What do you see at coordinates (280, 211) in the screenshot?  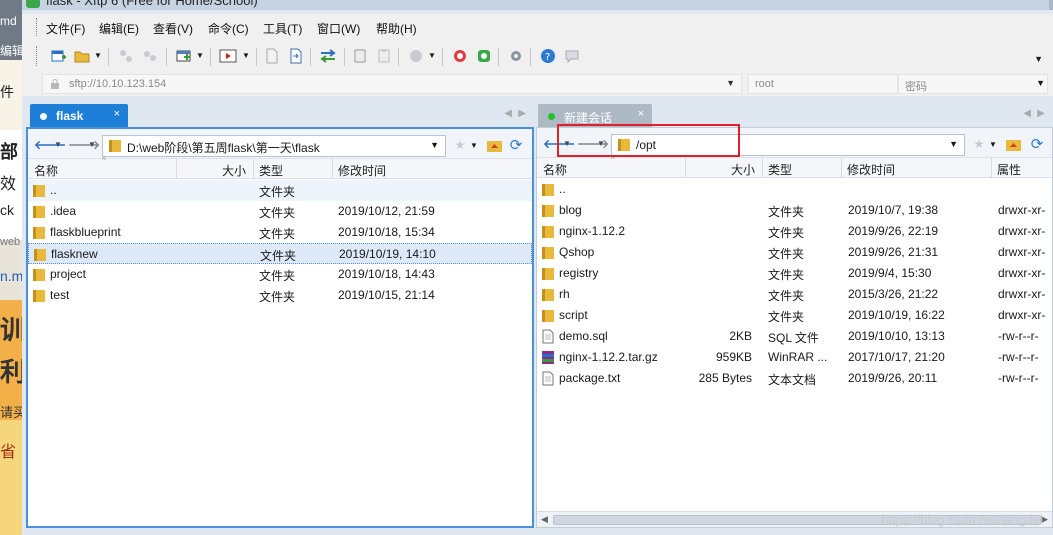 I see `table-row: .idea 文件夹 2019/10/12, 21:59` at bounding box center [280, 211].